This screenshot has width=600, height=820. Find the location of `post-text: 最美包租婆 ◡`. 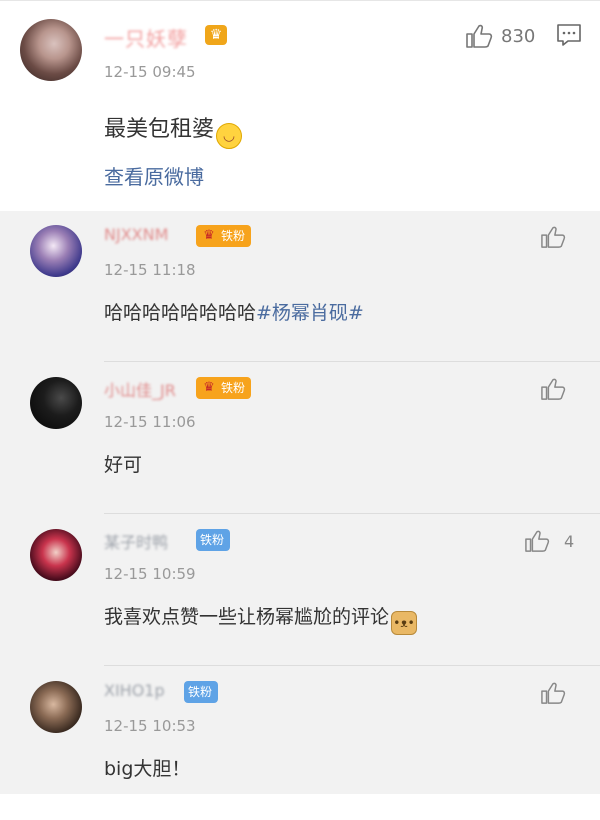

post-text: 最美包租婆 ◡ is located at coordinates (173, 130).